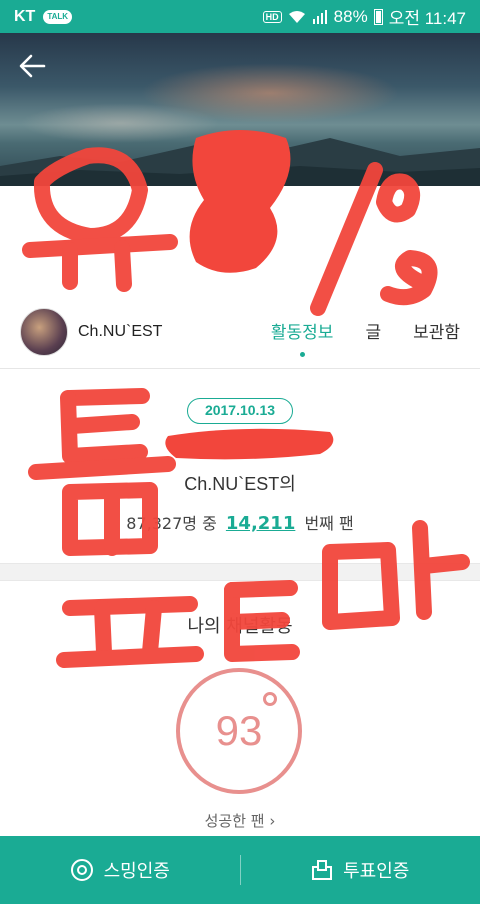 The image size is (480, 904). Describe the element at coordinates (272, 16) in the screenshot. I see `hd-icon: HD` at that location.